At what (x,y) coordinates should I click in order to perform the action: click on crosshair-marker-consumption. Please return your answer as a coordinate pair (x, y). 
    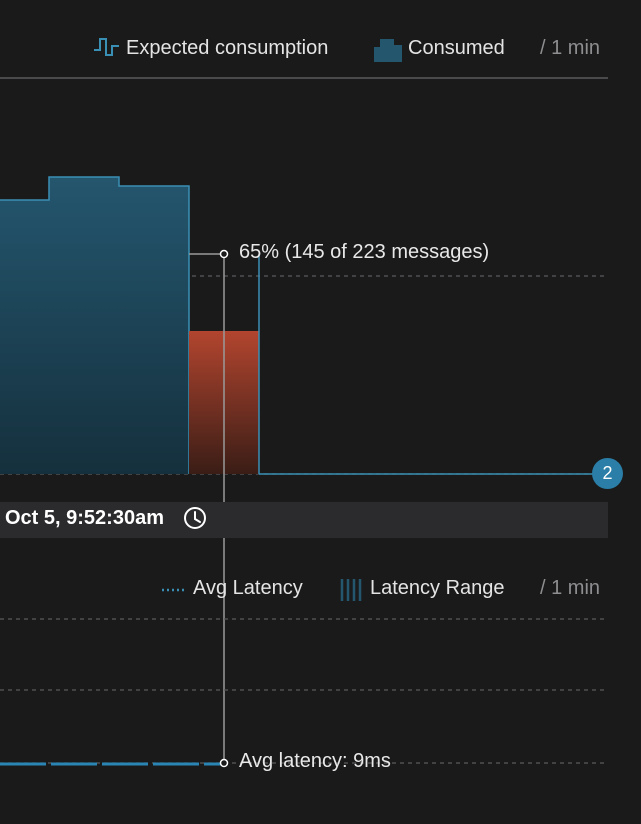
    Looking at the image, I should click on (224, 254).